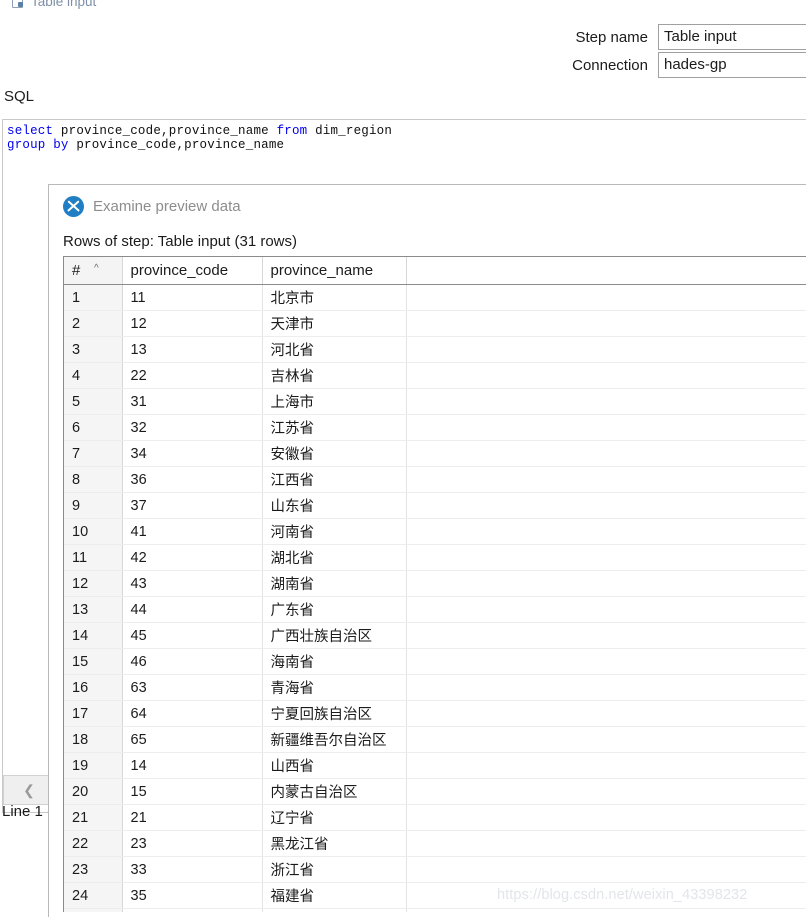 This screenshot has width=806, height=917. Describe the element at coordinates (192, 349) in the screenshot. I see `cell-province-code: 13` at that location.